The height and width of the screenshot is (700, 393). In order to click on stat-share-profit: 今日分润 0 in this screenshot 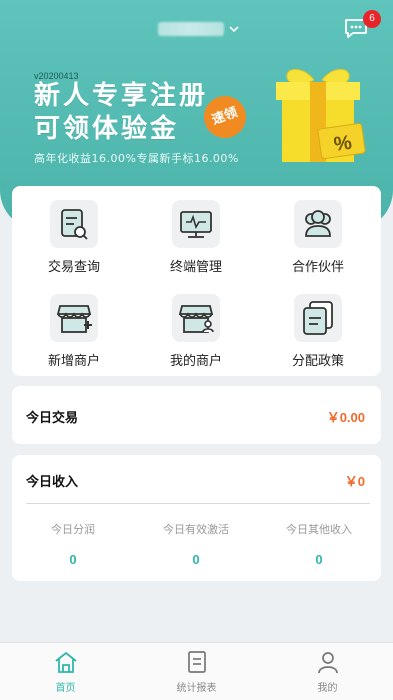, I will do `click(73, 544)`.